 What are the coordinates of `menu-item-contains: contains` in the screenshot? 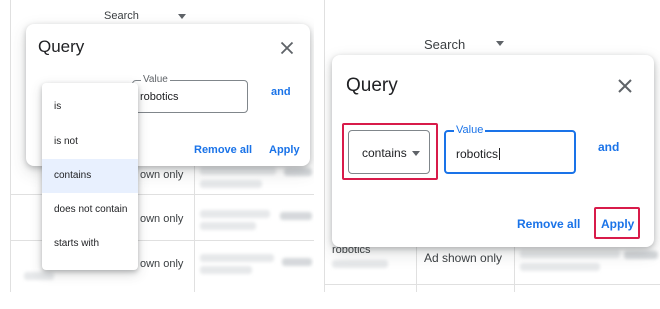 It's located at (90, 176).